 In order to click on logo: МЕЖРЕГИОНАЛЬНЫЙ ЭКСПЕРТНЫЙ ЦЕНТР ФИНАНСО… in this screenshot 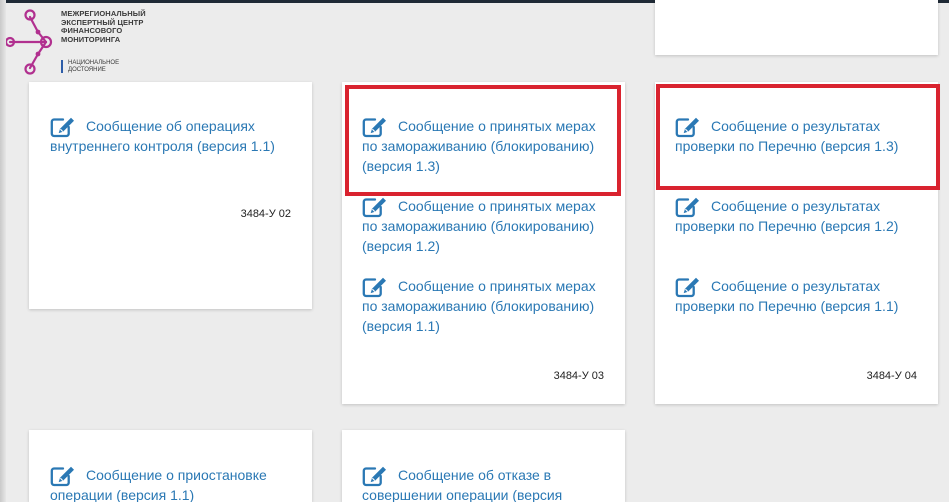, I will do `click(86, 43)`.